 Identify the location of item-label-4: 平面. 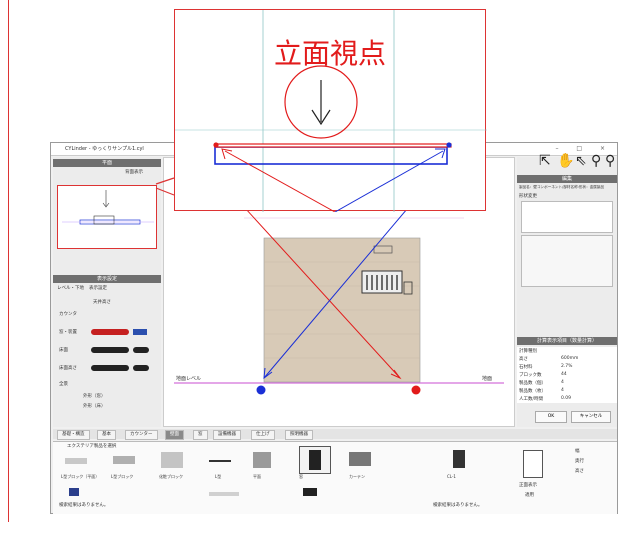
(257, 477).